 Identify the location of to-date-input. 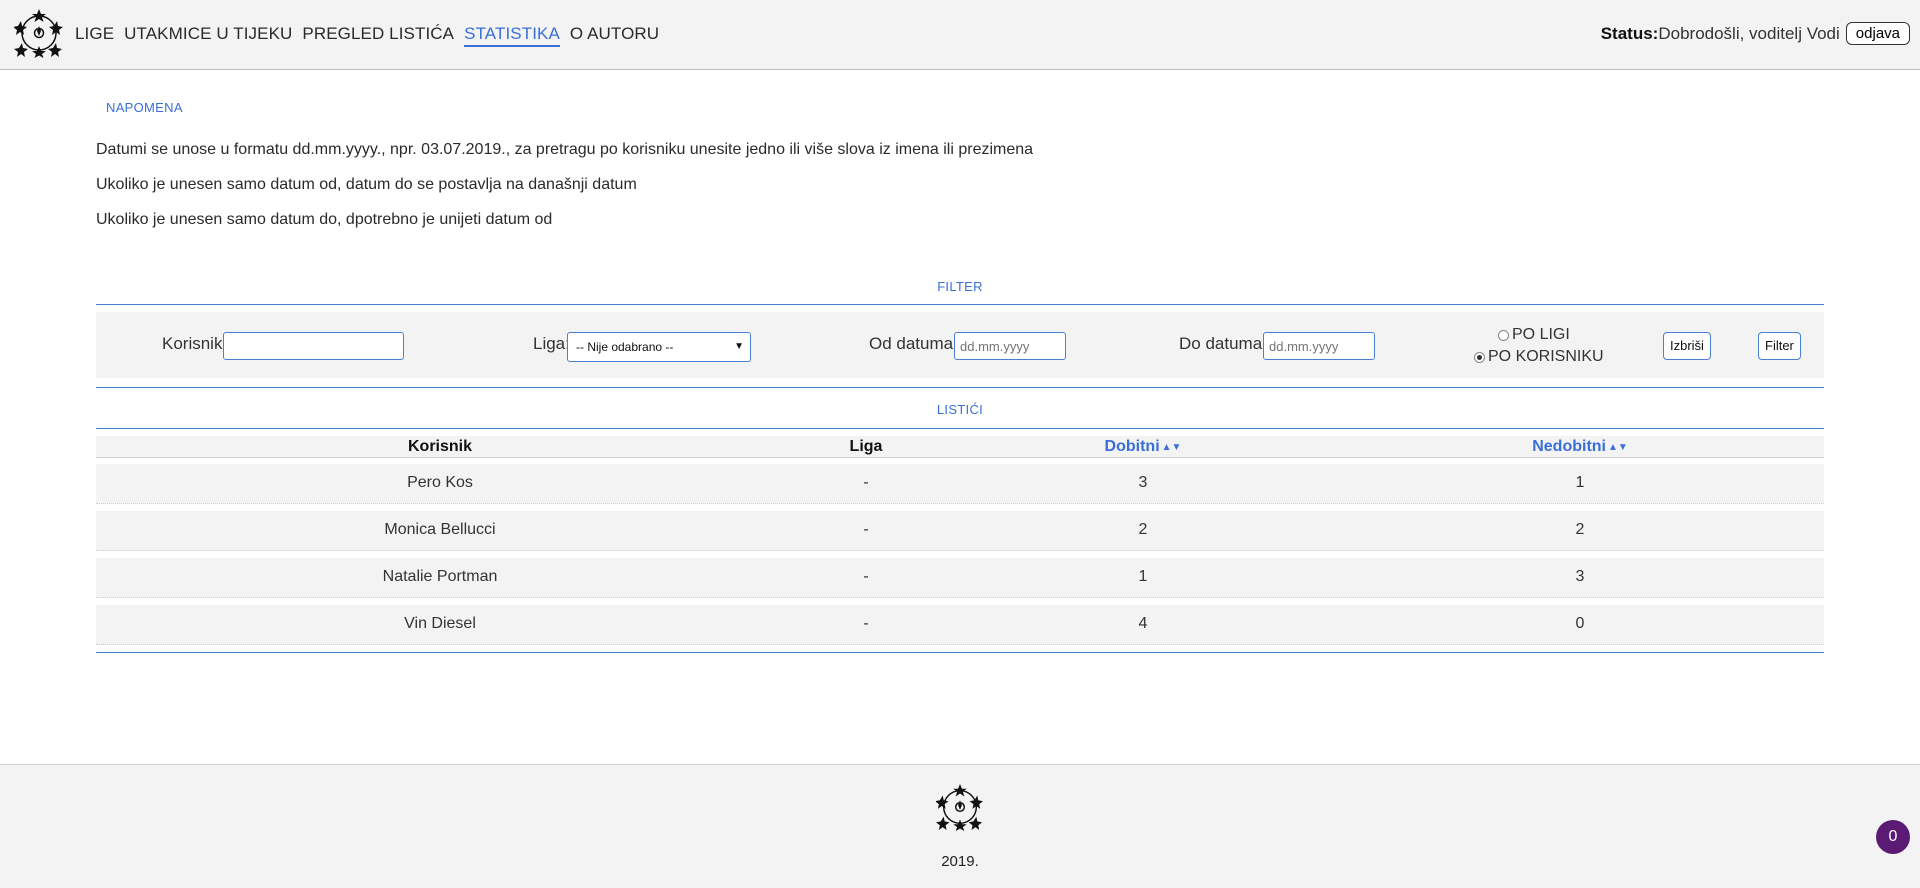
(1319, 346).